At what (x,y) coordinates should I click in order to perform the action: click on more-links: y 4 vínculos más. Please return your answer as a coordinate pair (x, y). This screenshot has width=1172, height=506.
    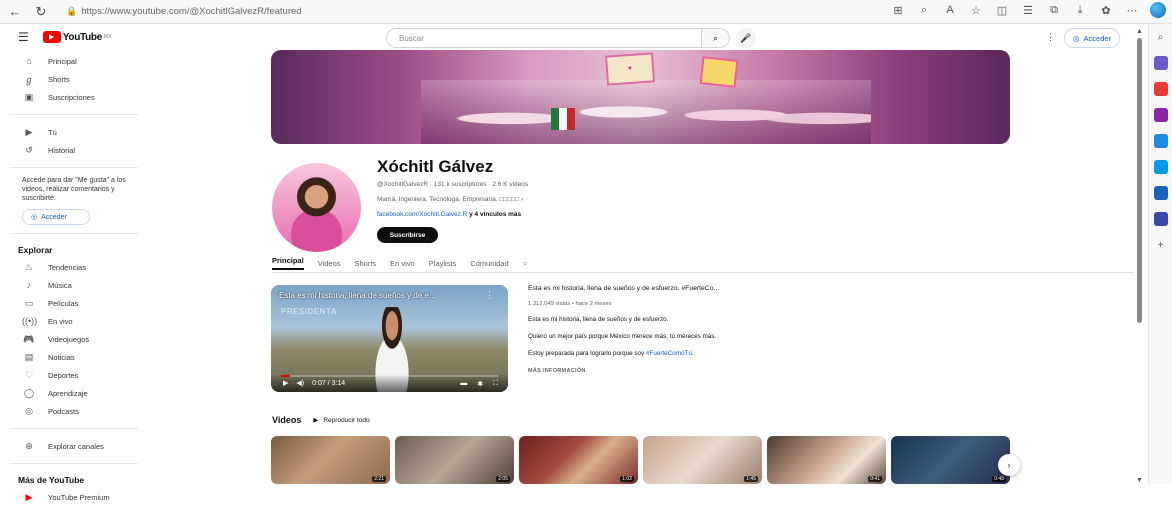
    Looking at the image, I should click on (494, 214).